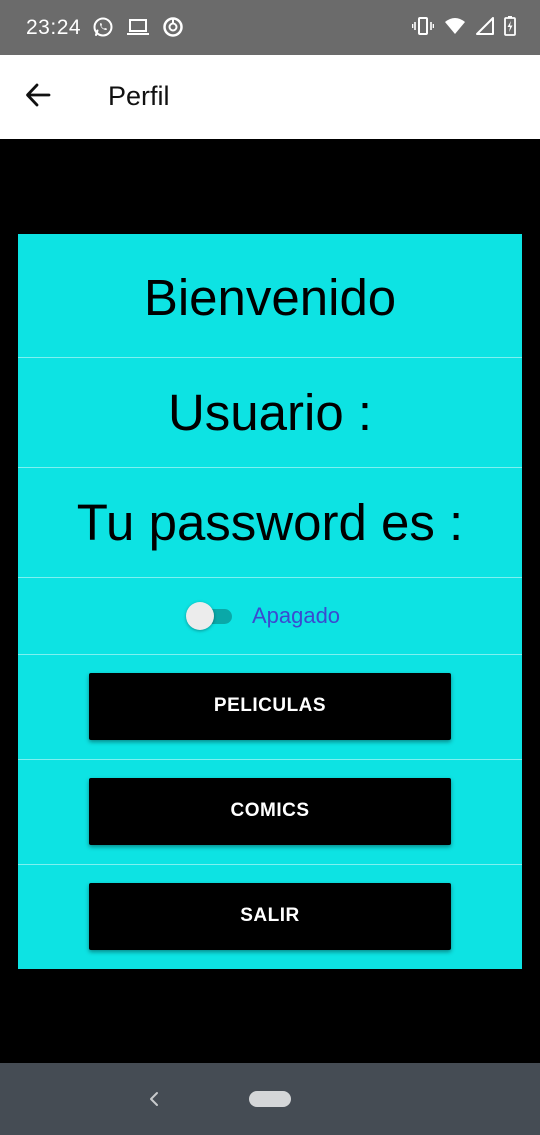 The image size is (540, 1135). I want to click on logout-button: SALIR, so click(270, 916).